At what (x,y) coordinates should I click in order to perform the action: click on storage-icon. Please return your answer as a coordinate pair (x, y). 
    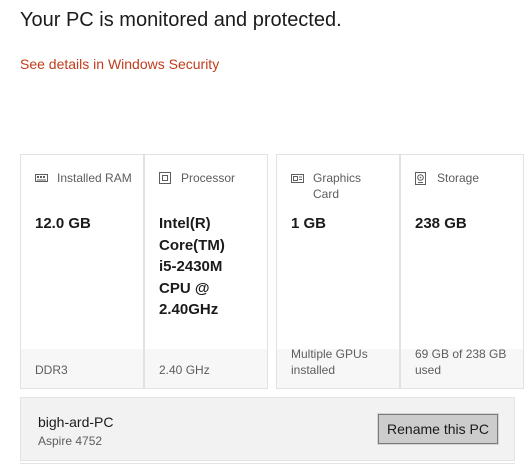
    Looking at the image, I should click on (421, 178).